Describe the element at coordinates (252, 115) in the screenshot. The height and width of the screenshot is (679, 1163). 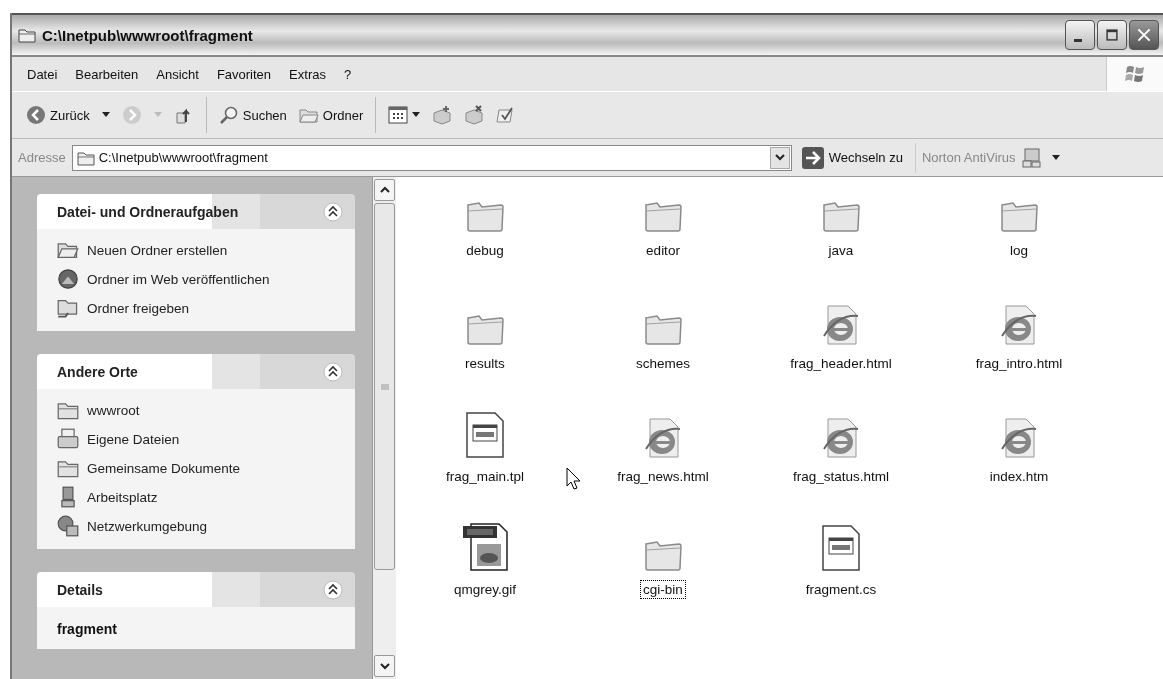
I see `search-button: Suchen` at that location.